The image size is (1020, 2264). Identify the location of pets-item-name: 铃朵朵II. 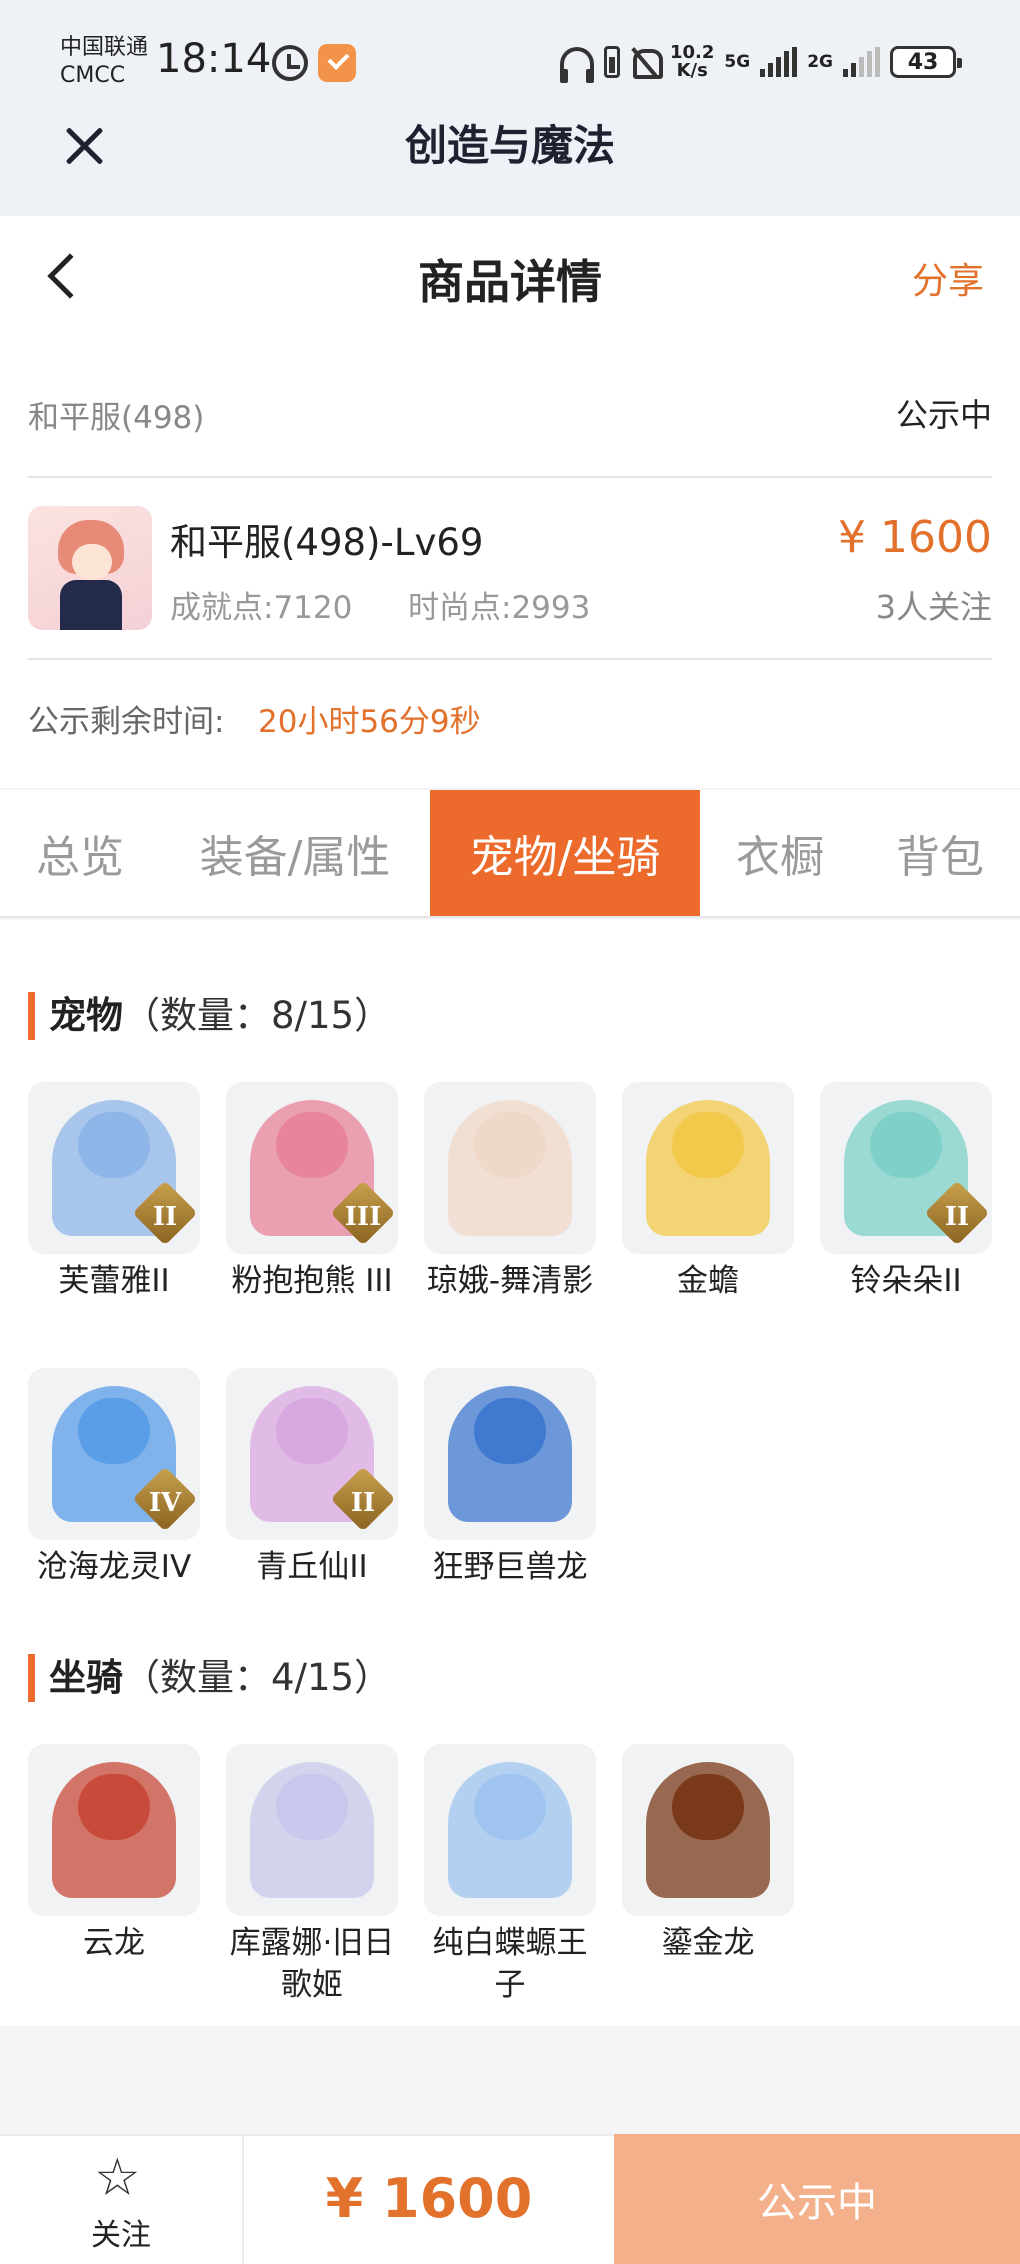
(906, 1281).